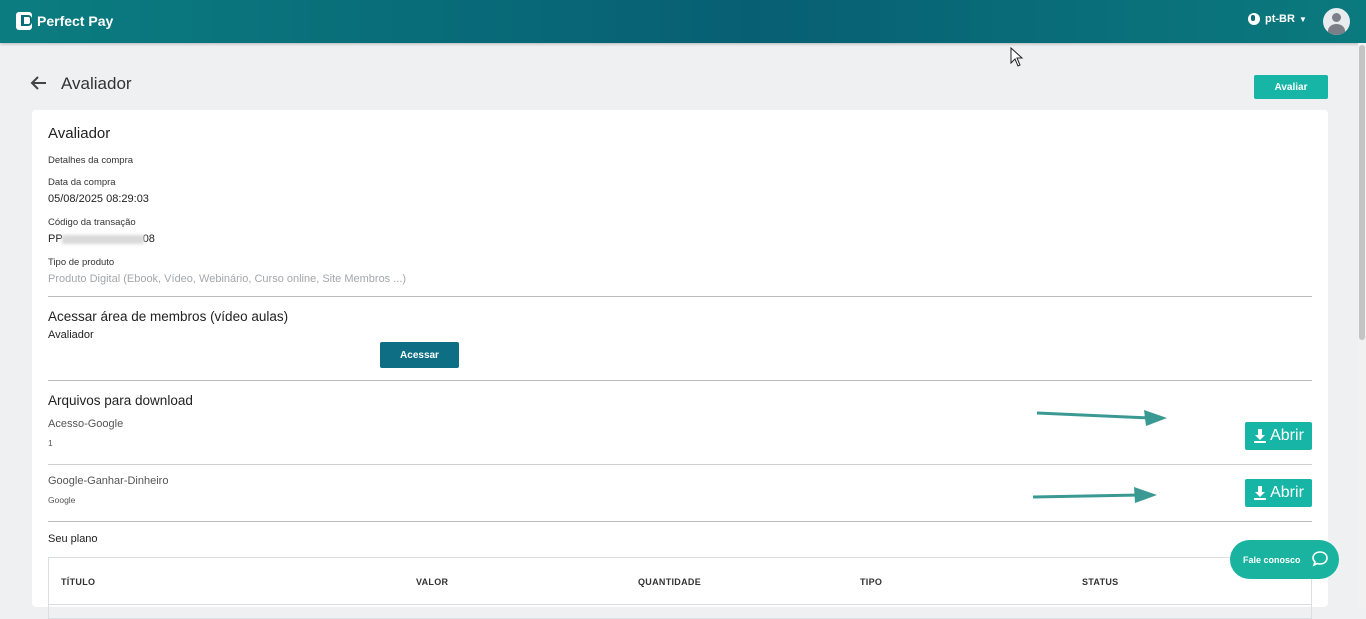  I want to click on contact-us-label: Fale conosco, so click(1272, 559).